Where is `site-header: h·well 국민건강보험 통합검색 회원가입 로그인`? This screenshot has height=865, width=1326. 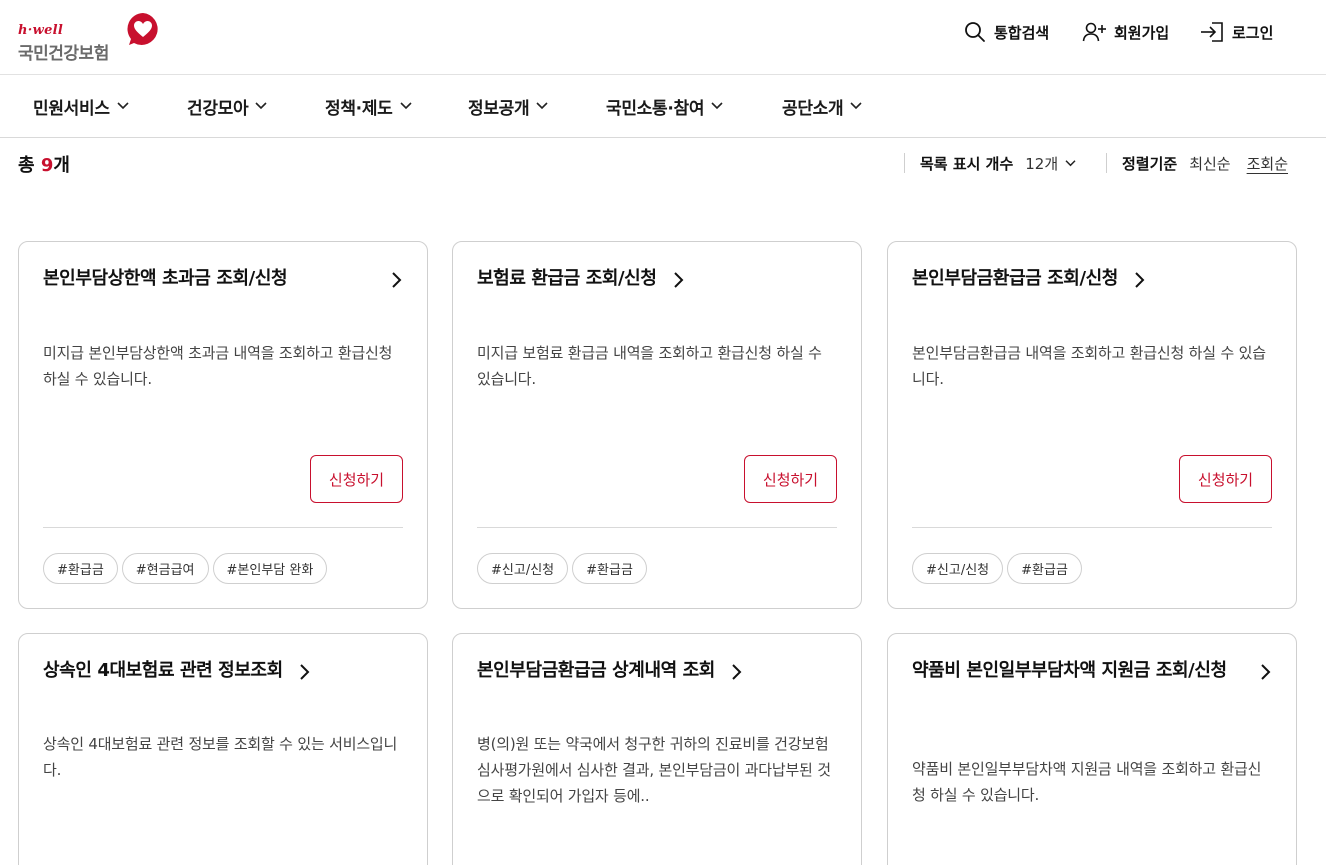 site-header: h·well 국민건강보험 통합검색 회원가입 로그인 is located at coordinates (663, 37).